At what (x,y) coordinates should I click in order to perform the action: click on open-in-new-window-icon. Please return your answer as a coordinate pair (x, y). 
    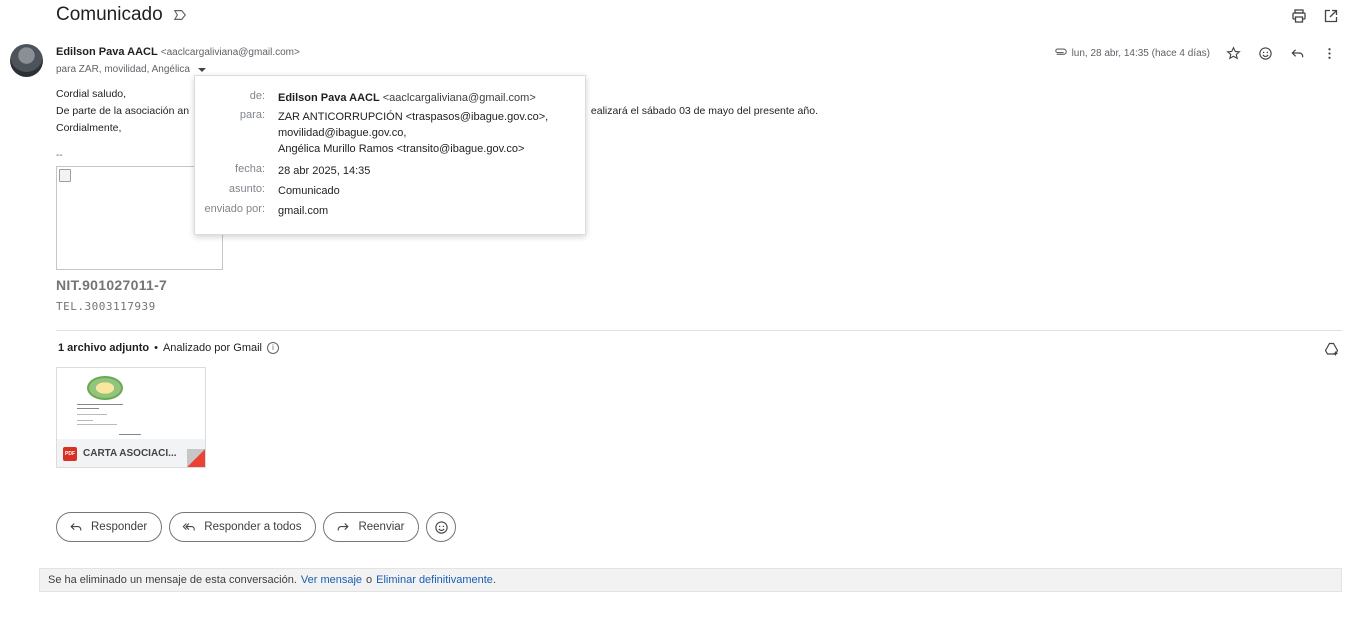
    Looking at the image, I should click on (1331, 16).